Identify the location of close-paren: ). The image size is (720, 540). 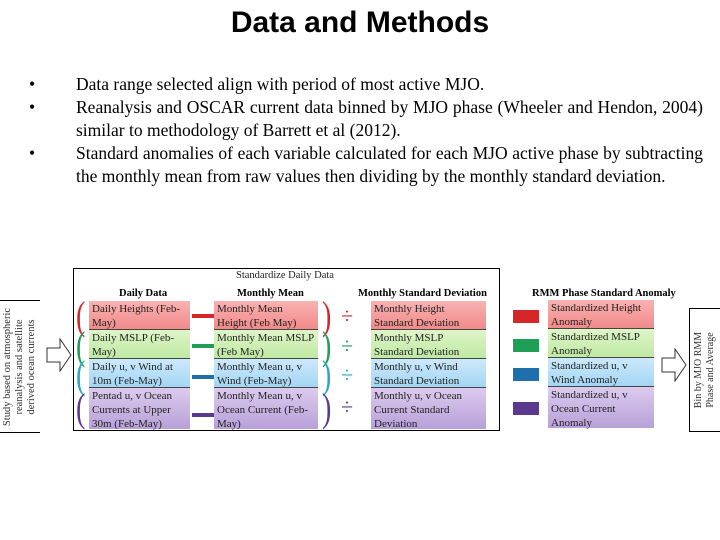
(326, 407).